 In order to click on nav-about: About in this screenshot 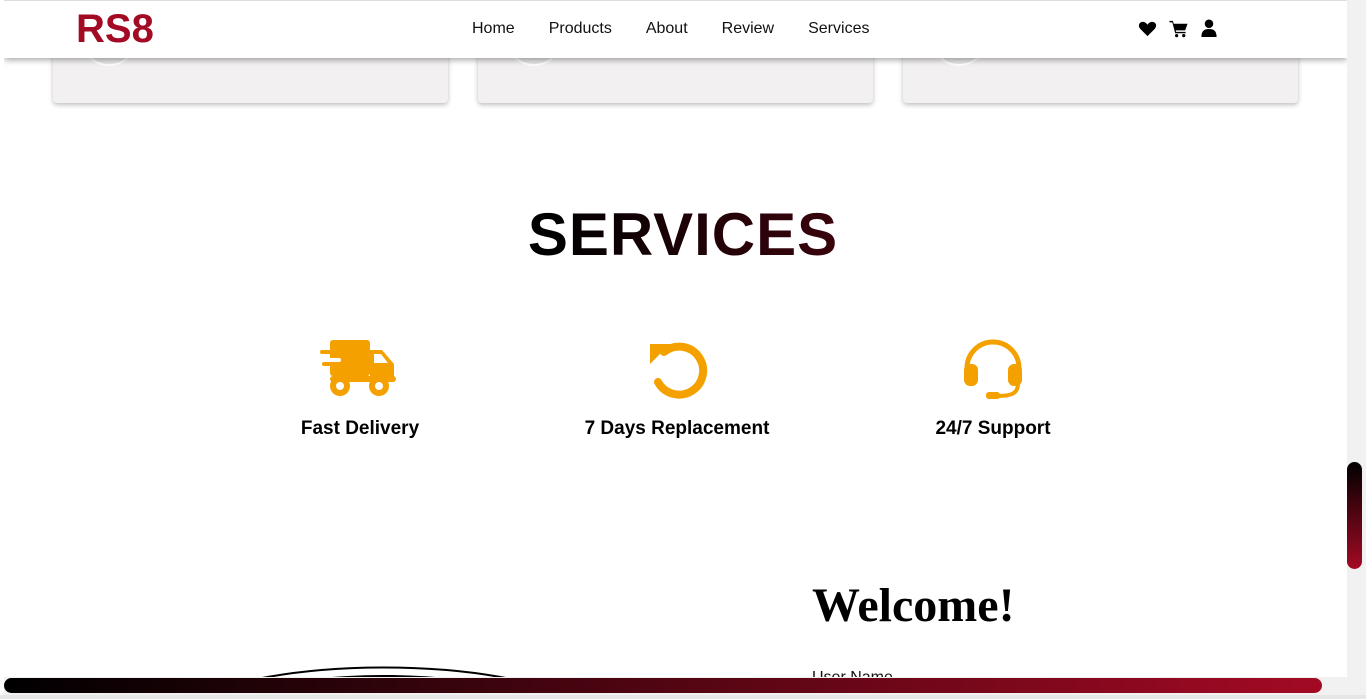, I will do `click(667, 29)`.